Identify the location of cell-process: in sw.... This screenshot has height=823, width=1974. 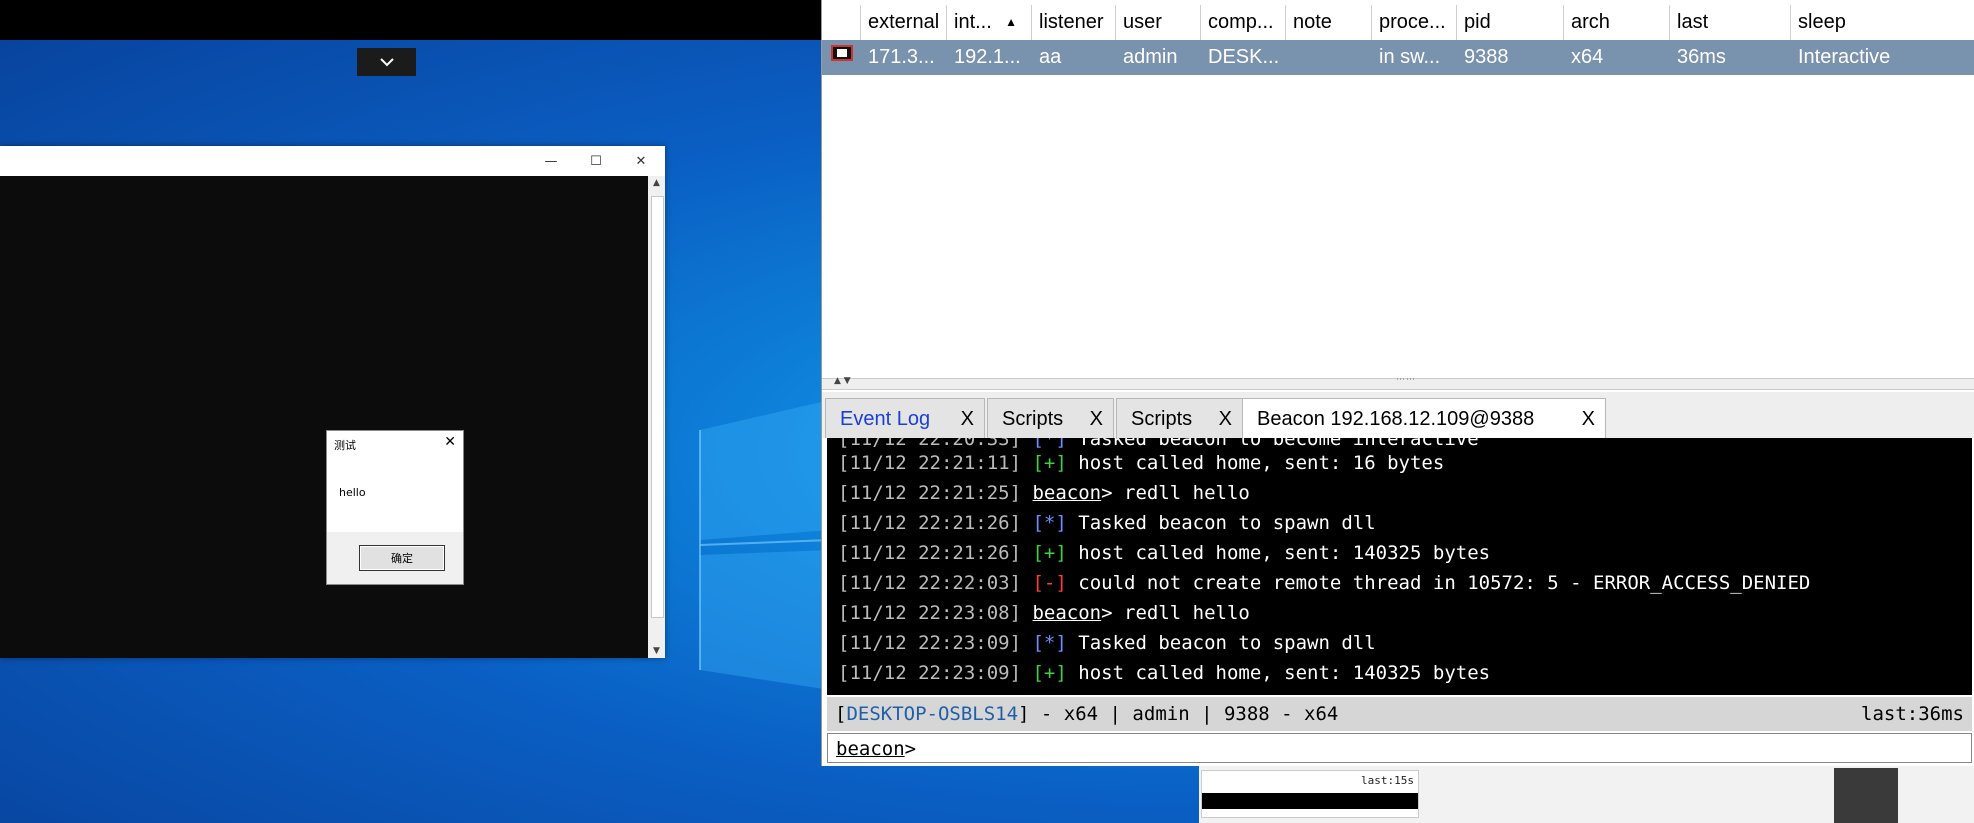
(1410, 57).